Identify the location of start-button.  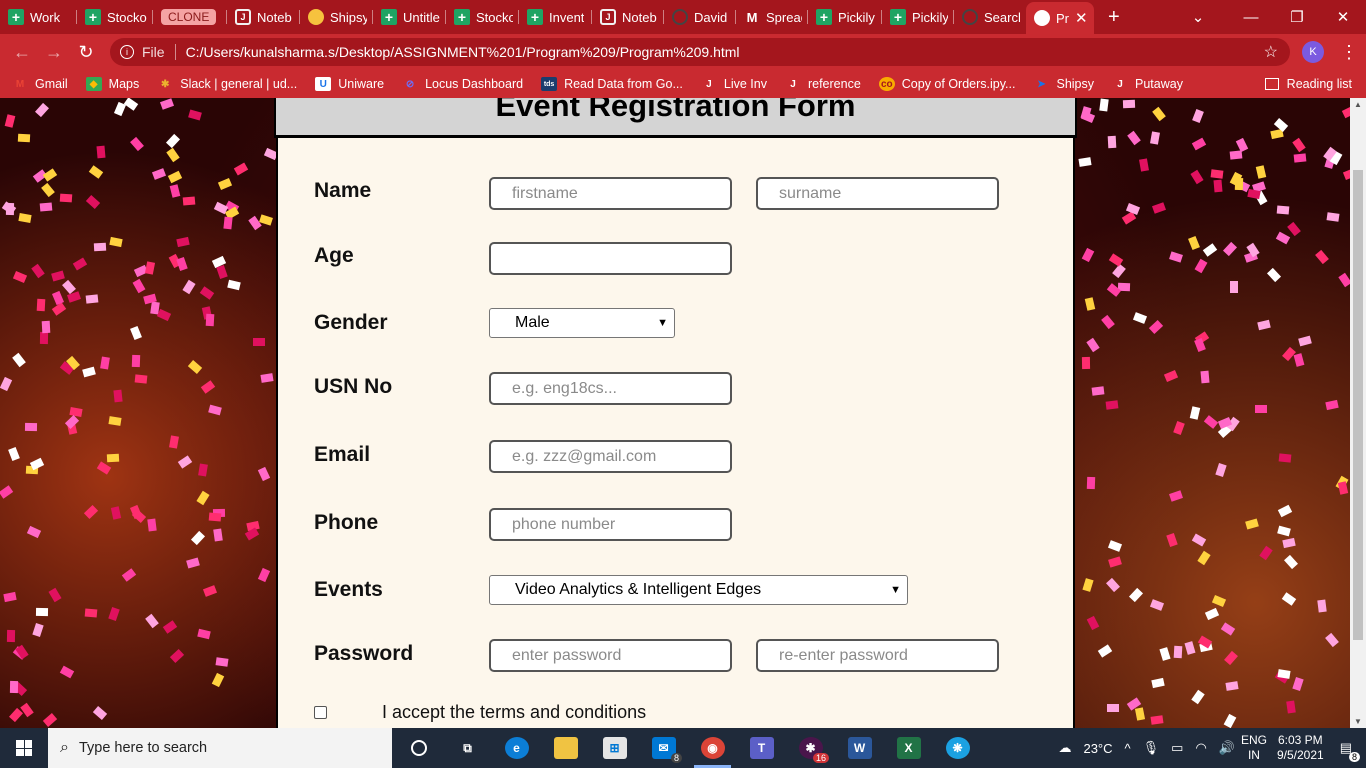
(24, 748).